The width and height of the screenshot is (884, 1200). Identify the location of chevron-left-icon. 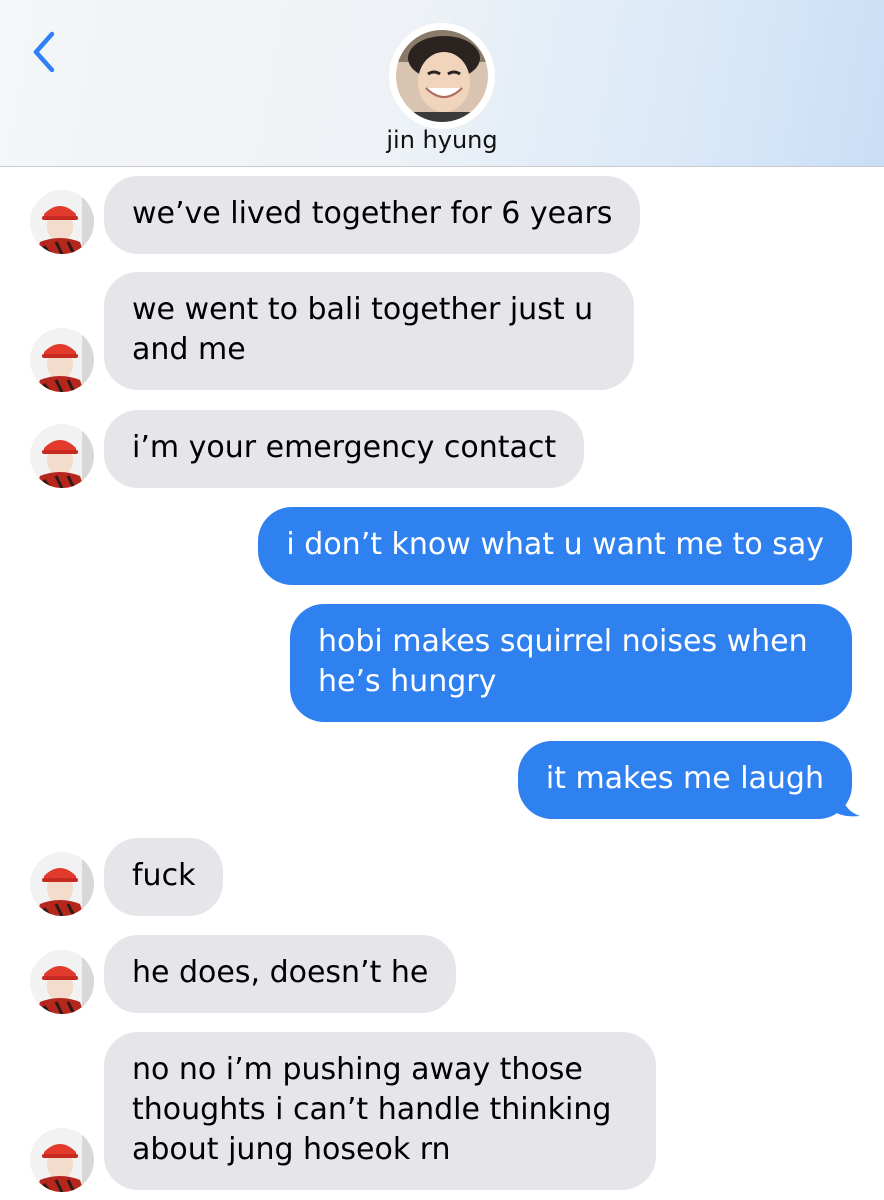
(44, 52).